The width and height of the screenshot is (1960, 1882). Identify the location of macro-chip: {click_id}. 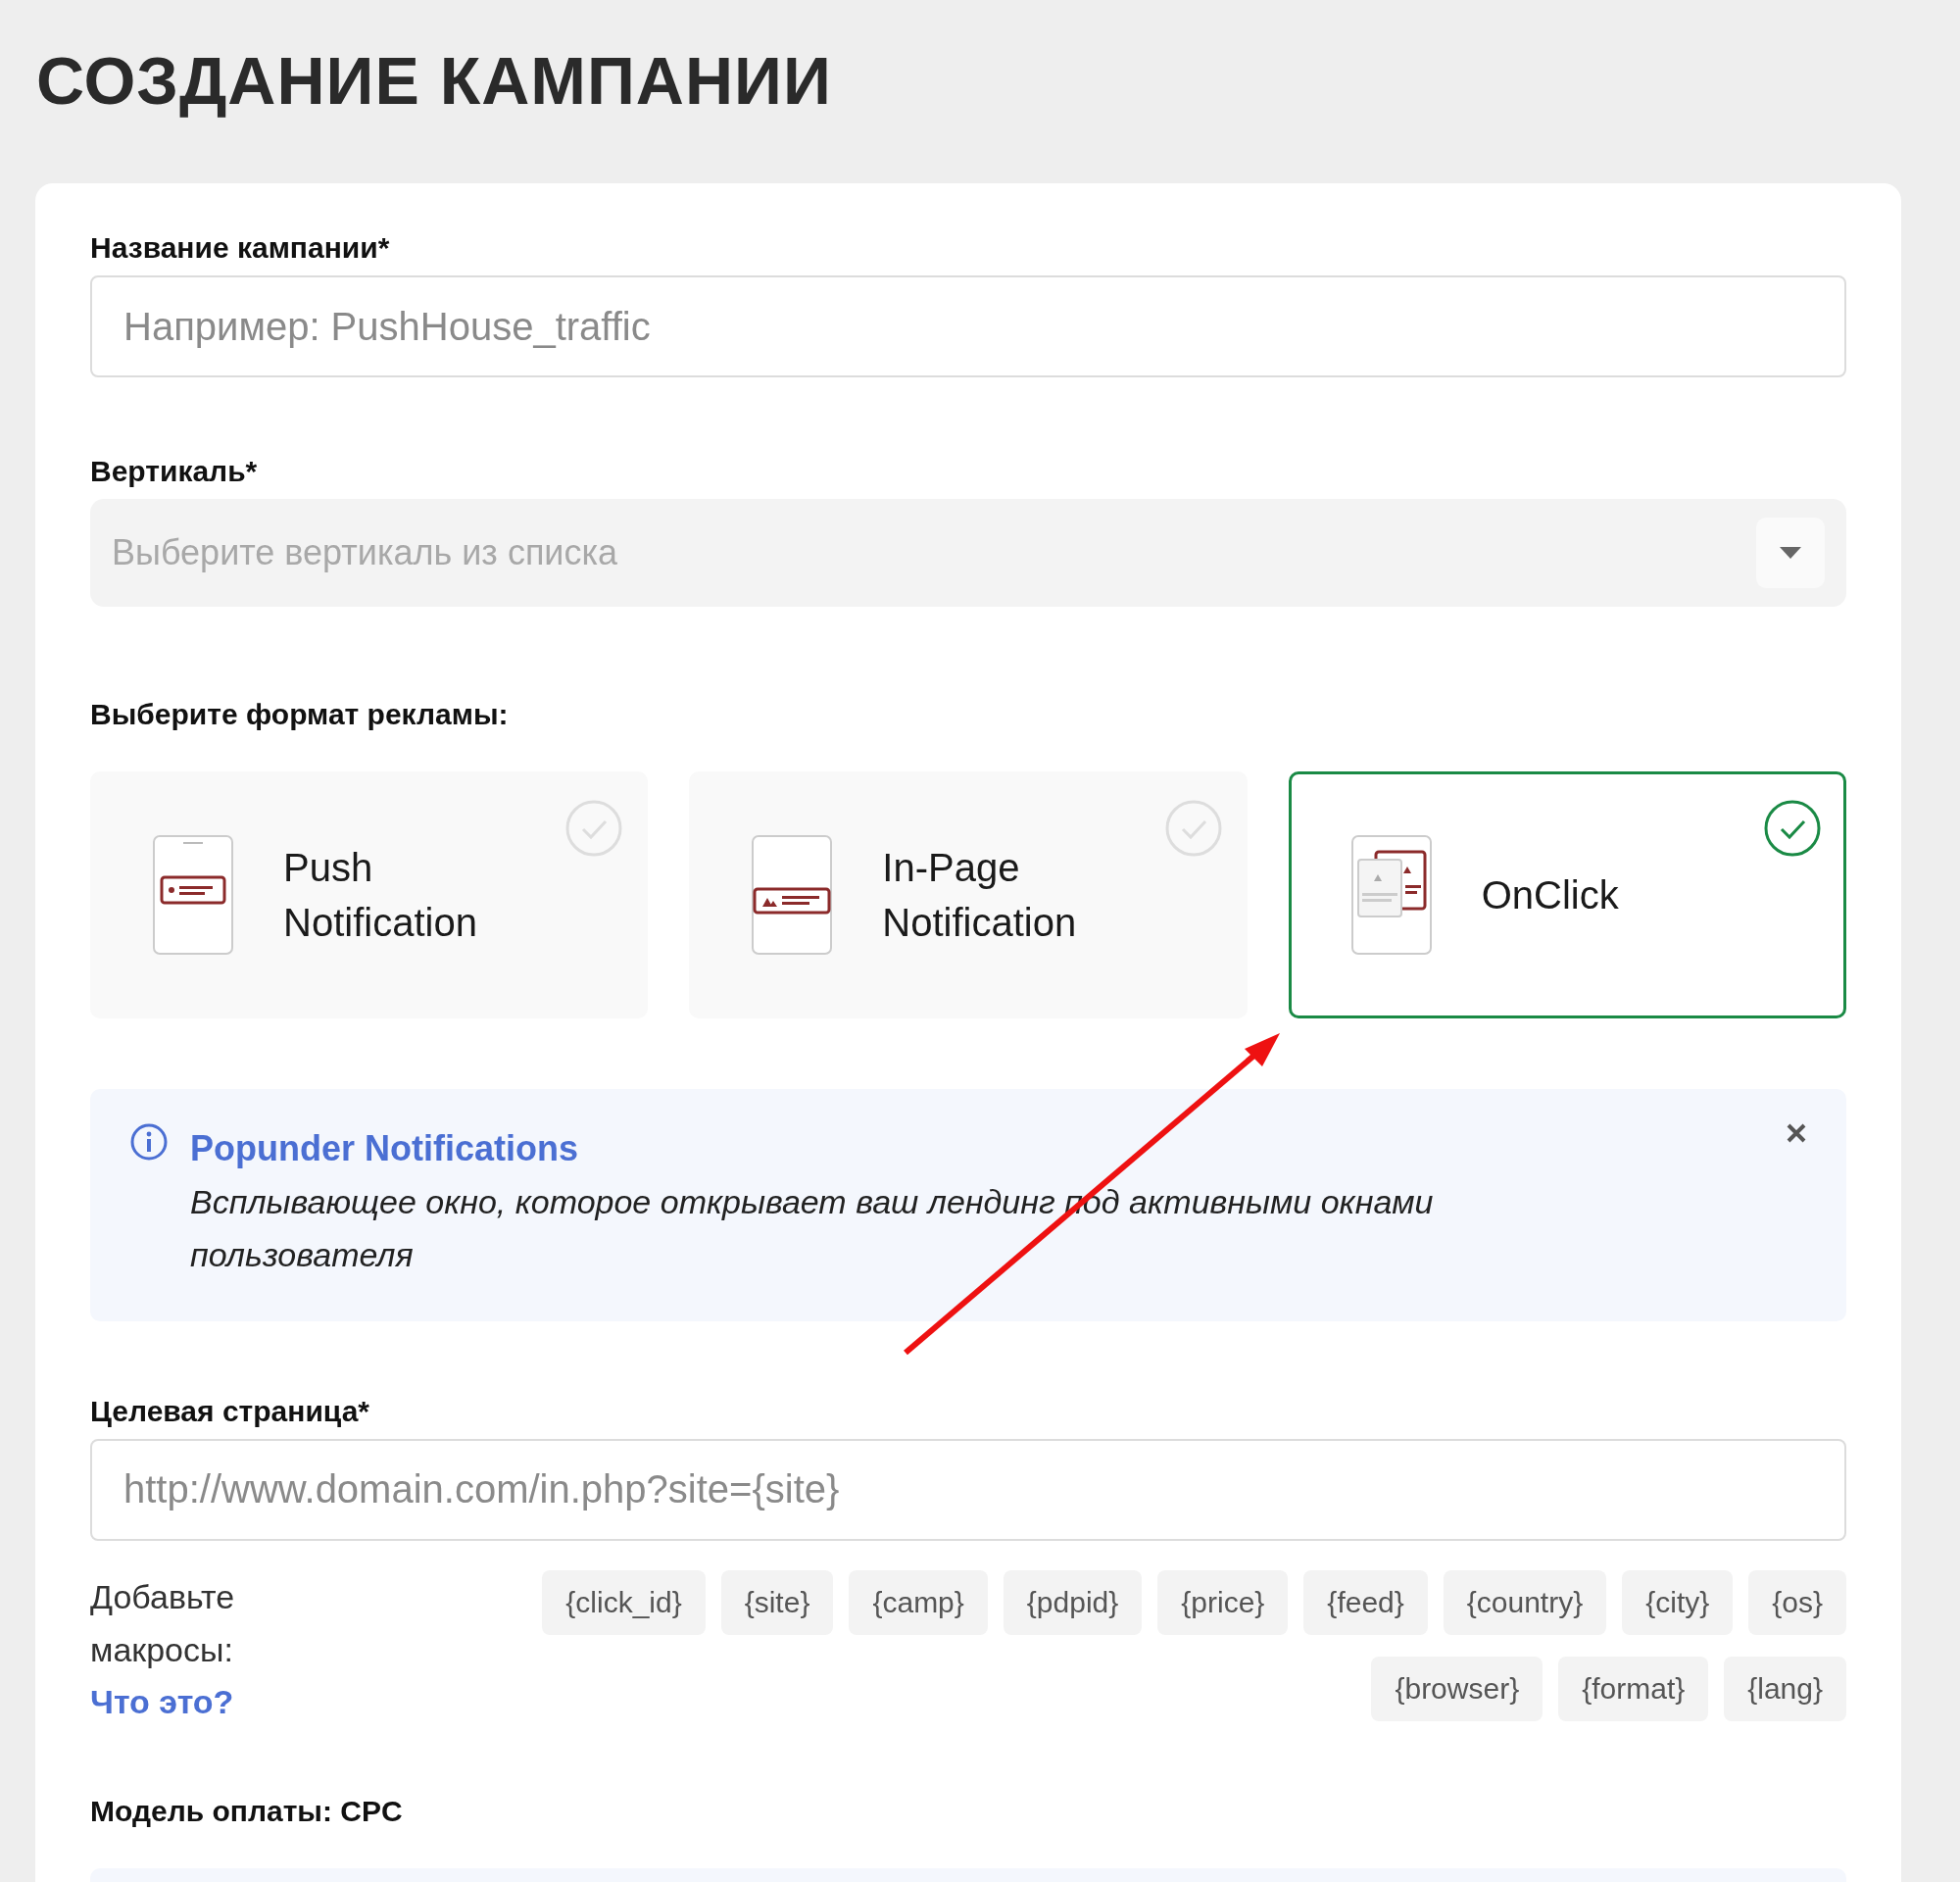
(624, 1602).